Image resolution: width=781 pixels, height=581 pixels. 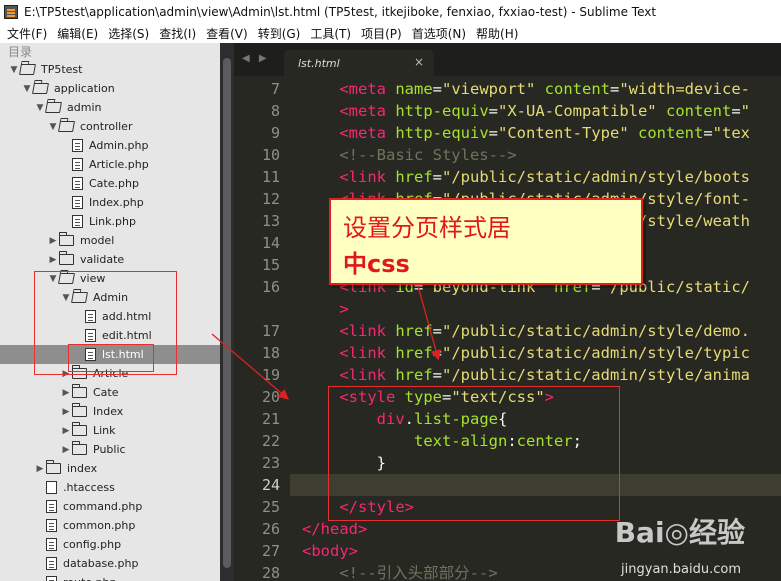 What do you see at coordinates (110, 107) in the screenshot?
I see `sidebar-folder-row: ▼ admin` at bounding box center [110, 107].